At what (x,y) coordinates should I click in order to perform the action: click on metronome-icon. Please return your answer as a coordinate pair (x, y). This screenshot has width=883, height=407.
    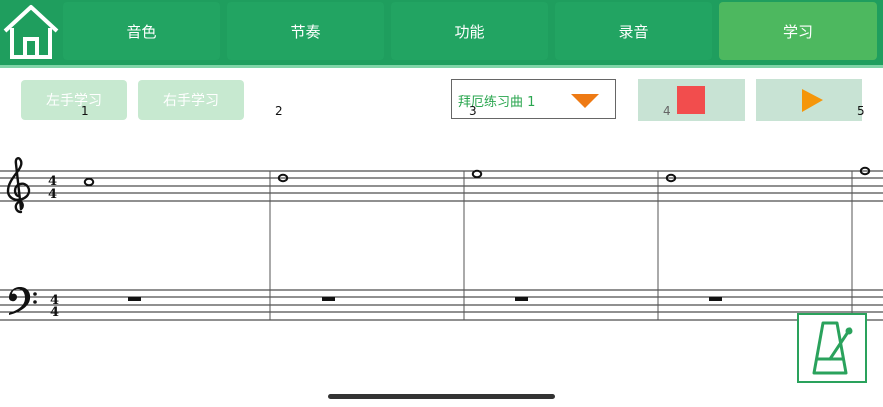
    Looking at the image, I should click on (832, 348).